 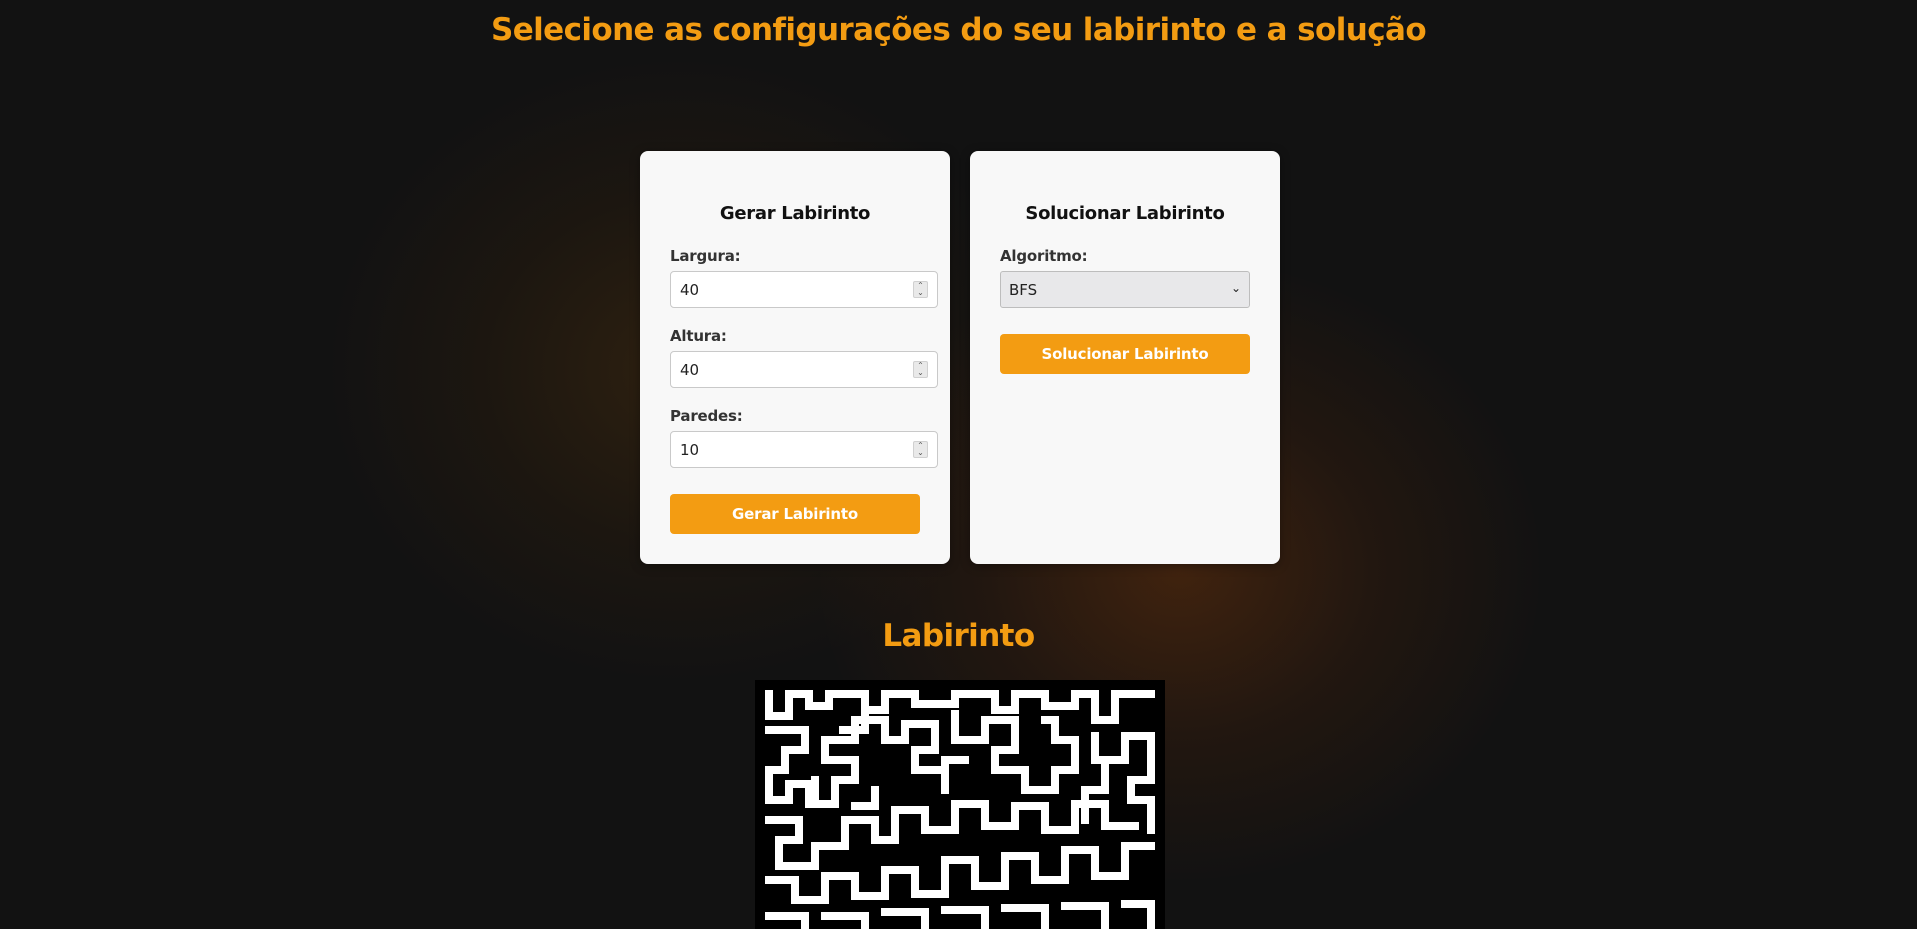 I want to click on generate-maze-button: Gerar Labirinto, so click(x=795, y=514).